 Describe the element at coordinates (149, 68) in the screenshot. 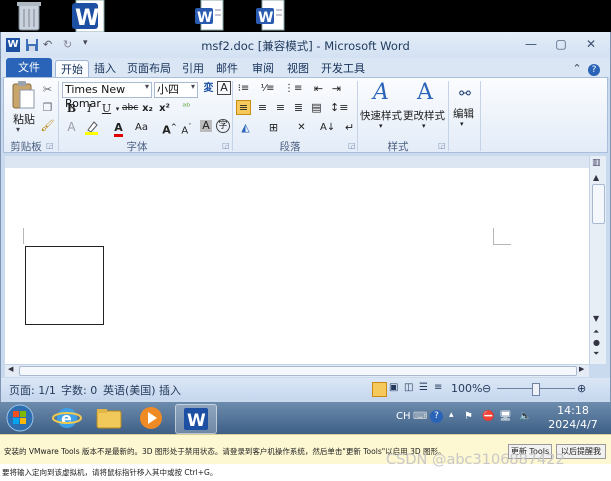

I see `tab-page-layout: 页面布局` at that location.